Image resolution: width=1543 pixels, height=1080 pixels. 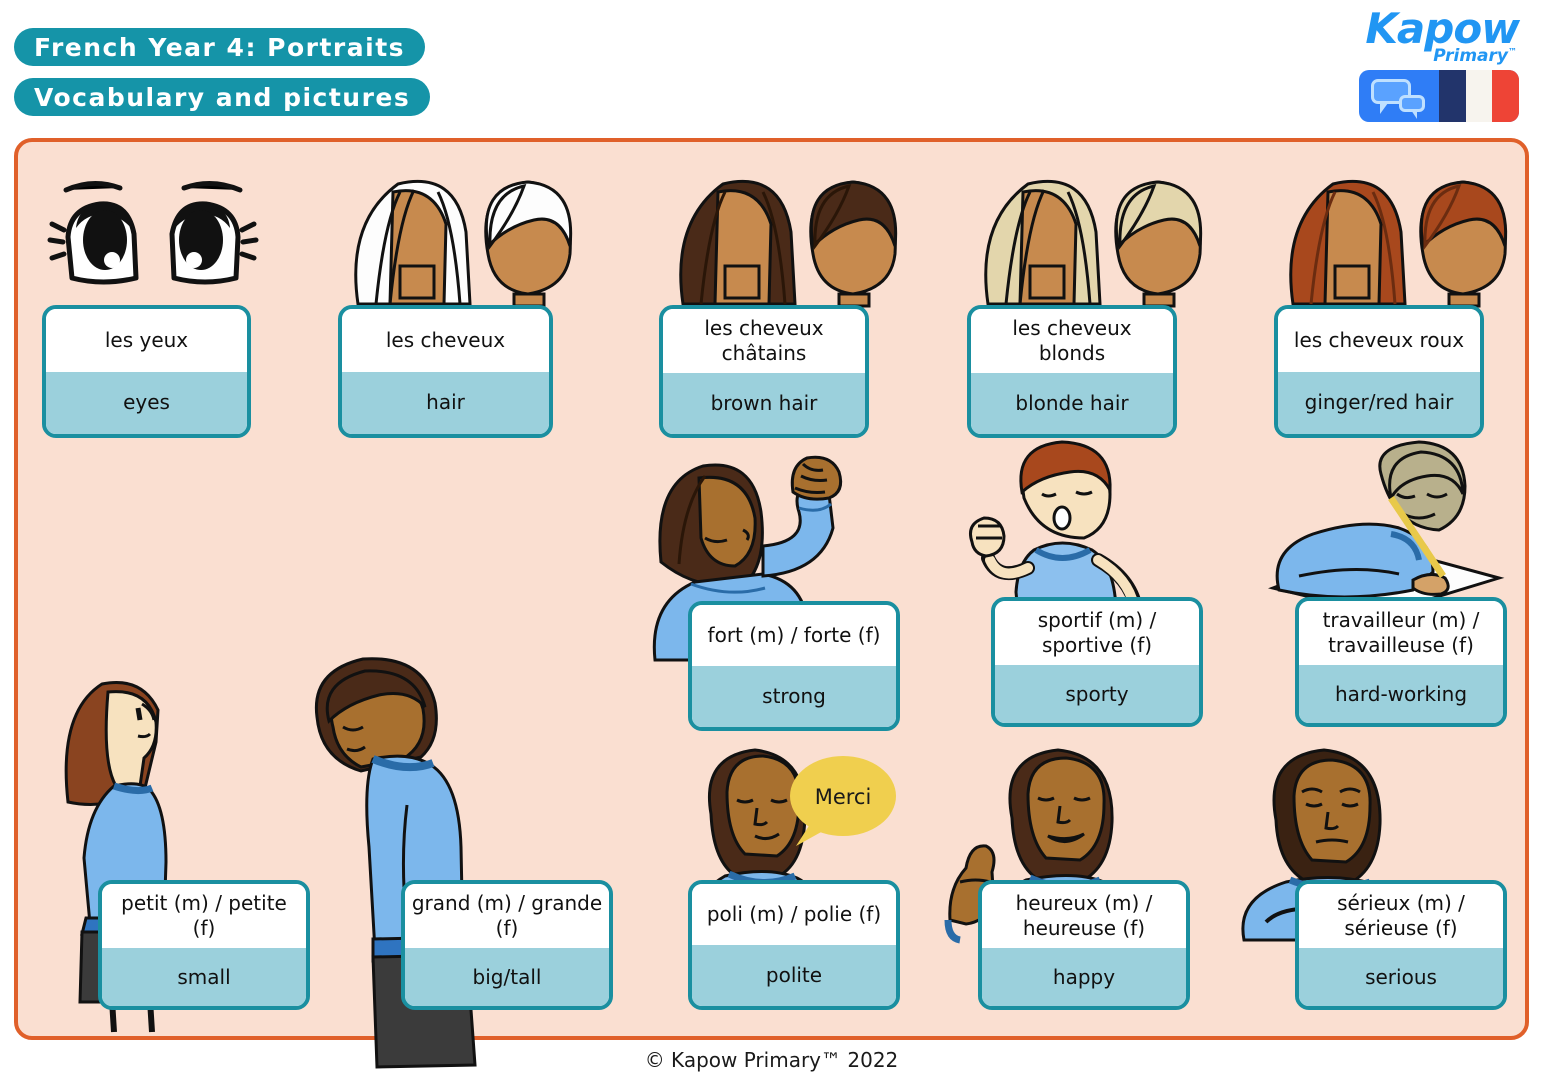 I want to click on card-french-term: les cheveux, so click(x=445, y=340).